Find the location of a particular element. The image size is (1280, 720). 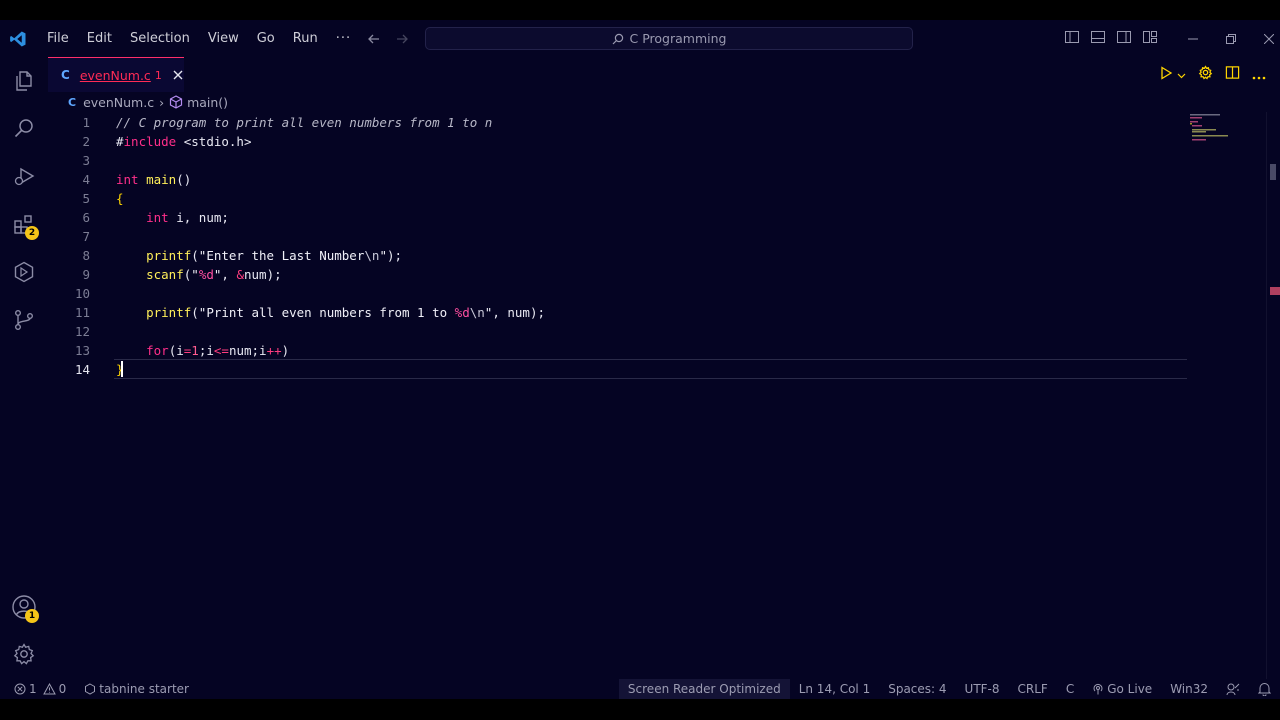

line-number: 3 is located at coordinates (86, 160).